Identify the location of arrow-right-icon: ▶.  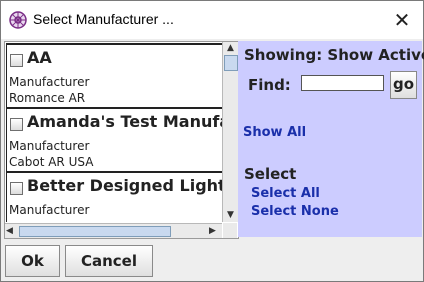
(215, 231).